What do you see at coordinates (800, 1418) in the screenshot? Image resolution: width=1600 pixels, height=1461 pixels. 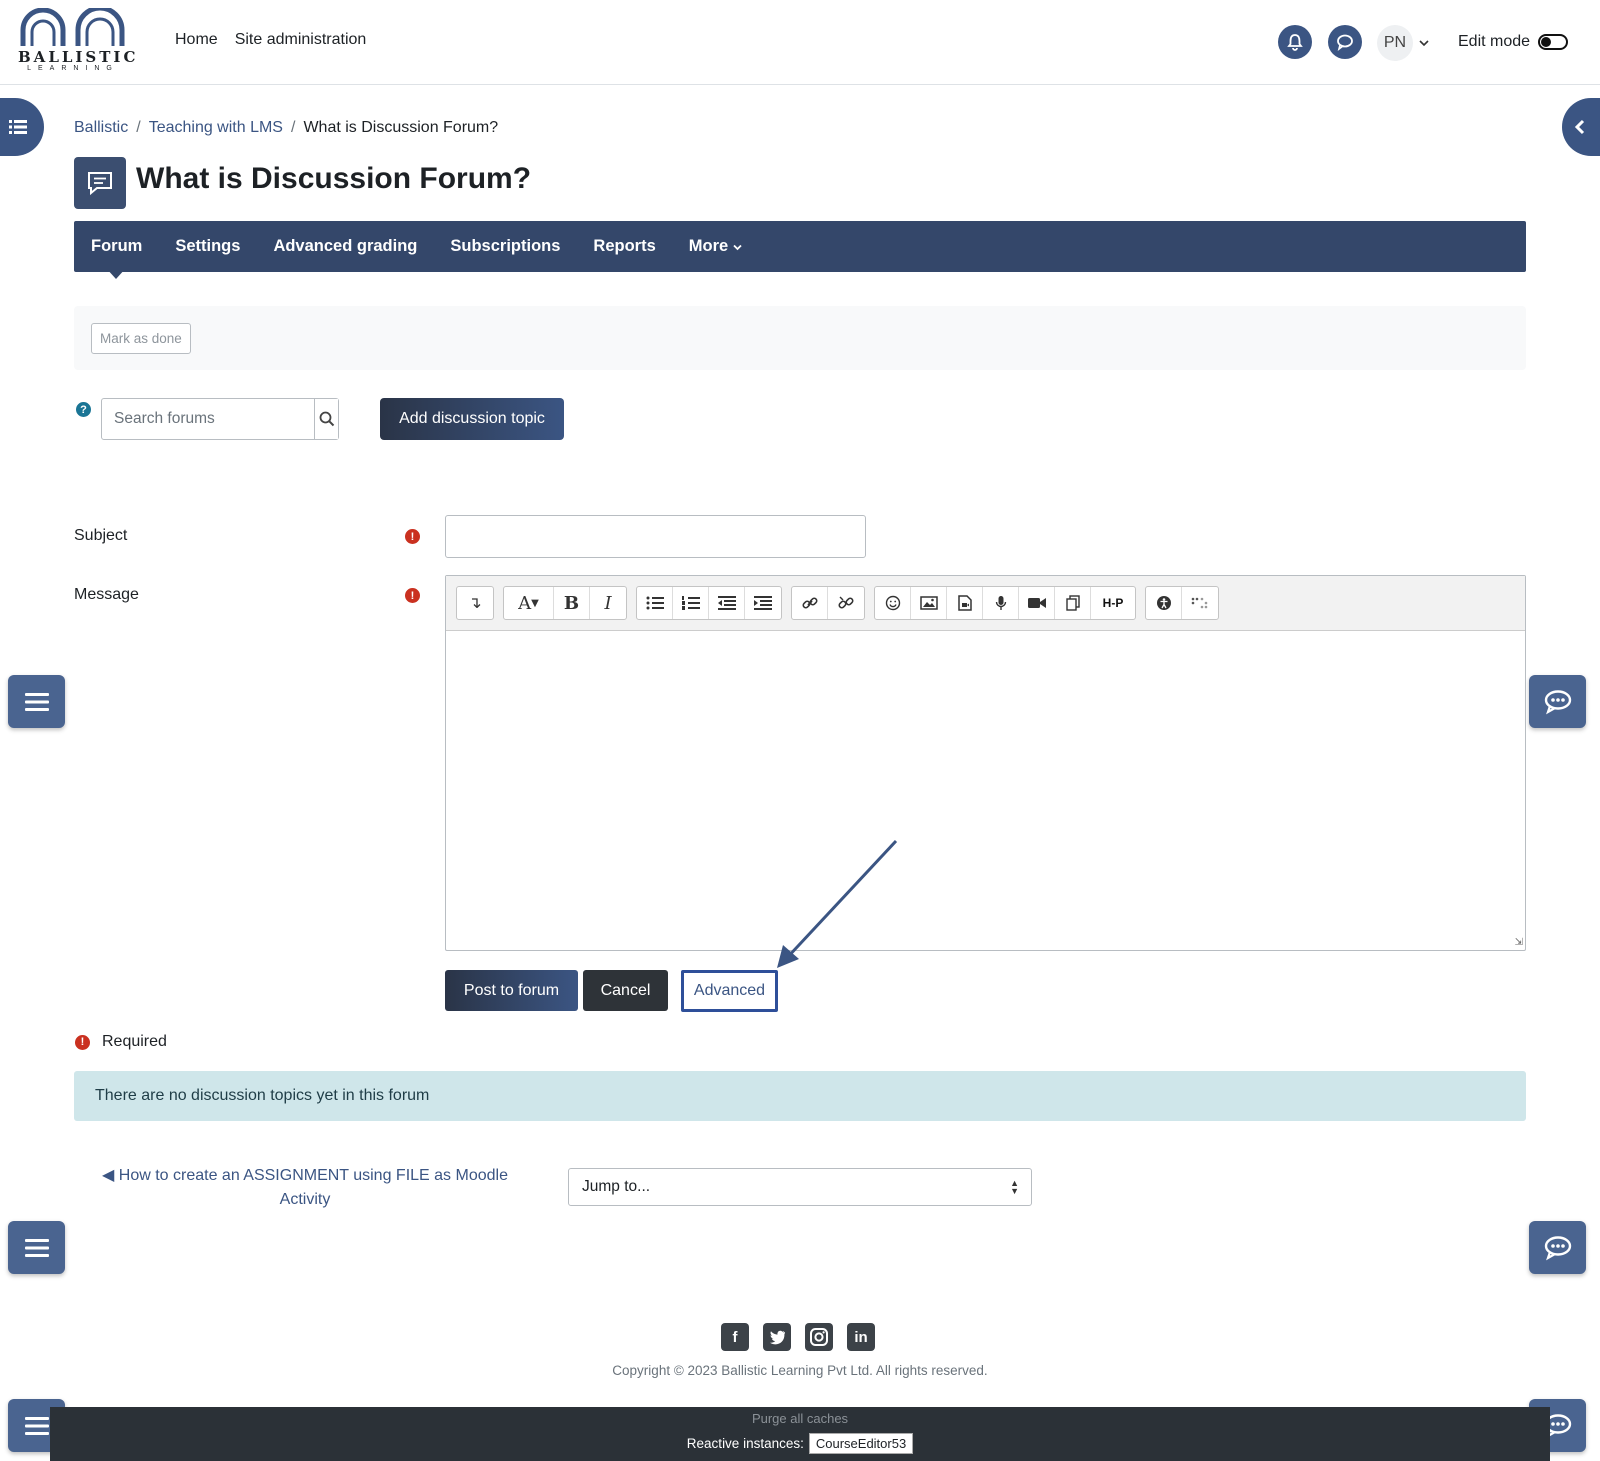 I see `purge-caches-link: Purge all caches` at bounding box center [800, 1418].